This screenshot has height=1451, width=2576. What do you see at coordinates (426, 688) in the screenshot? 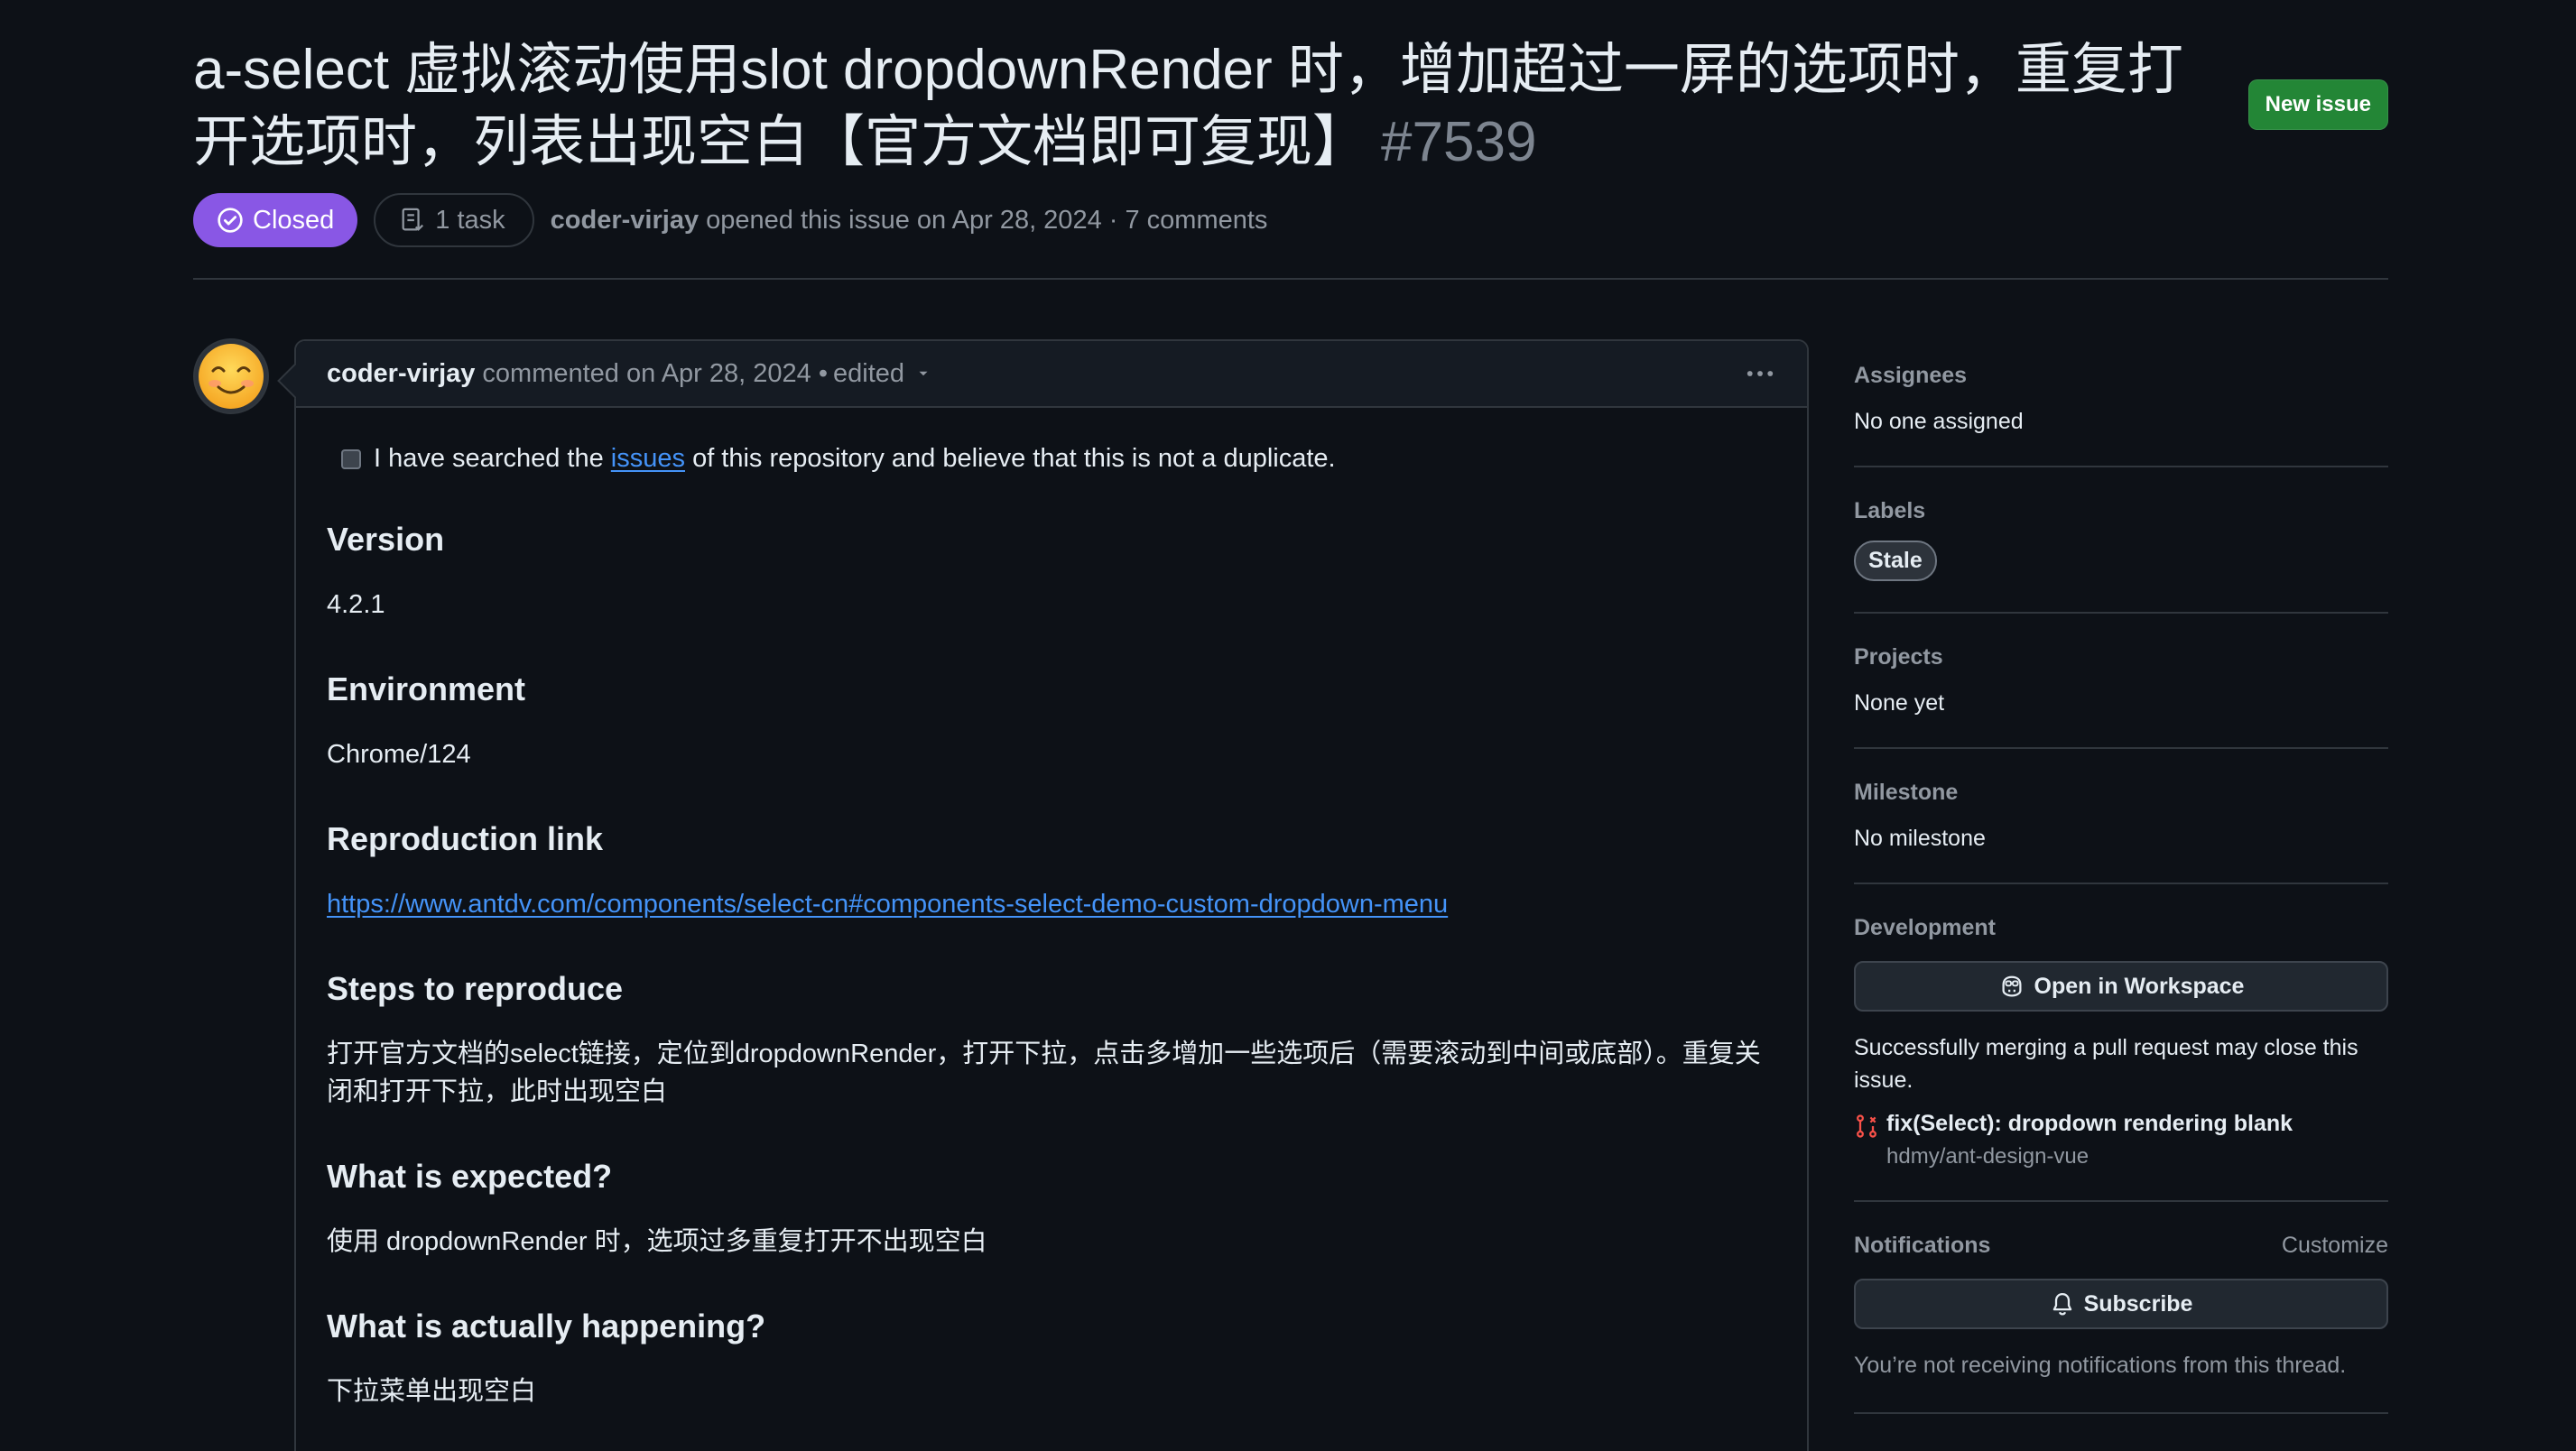
I see `section-heading-environment: Environment` at bounding box center [426, 688].